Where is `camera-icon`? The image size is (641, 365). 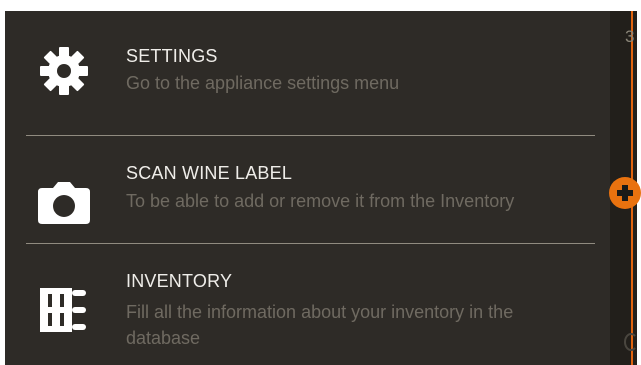 camera-icon is located at coordinates (64, 202).